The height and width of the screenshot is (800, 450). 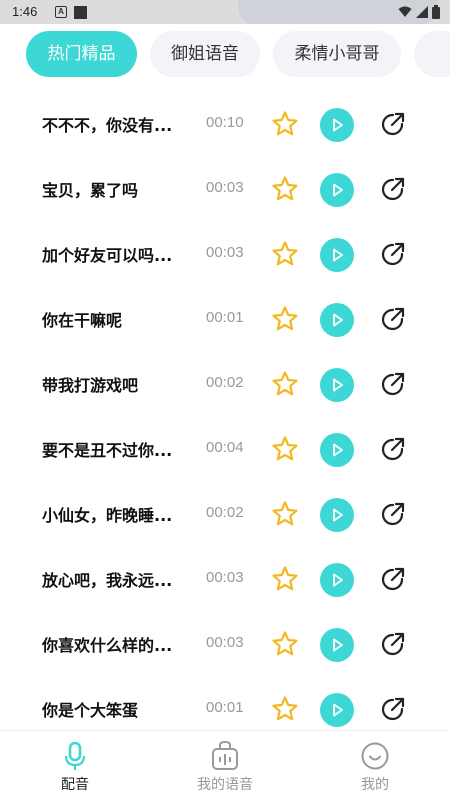 What do you see at coordinates (436, 12) in the screenshot?
I see `battery-icon` at bounding box center [436, 12].